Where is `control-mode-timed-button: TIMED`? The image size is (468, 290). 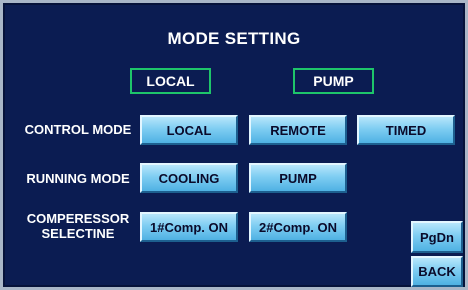 control-mode-timed-button: TIMED is located at coordinates (406, 130).